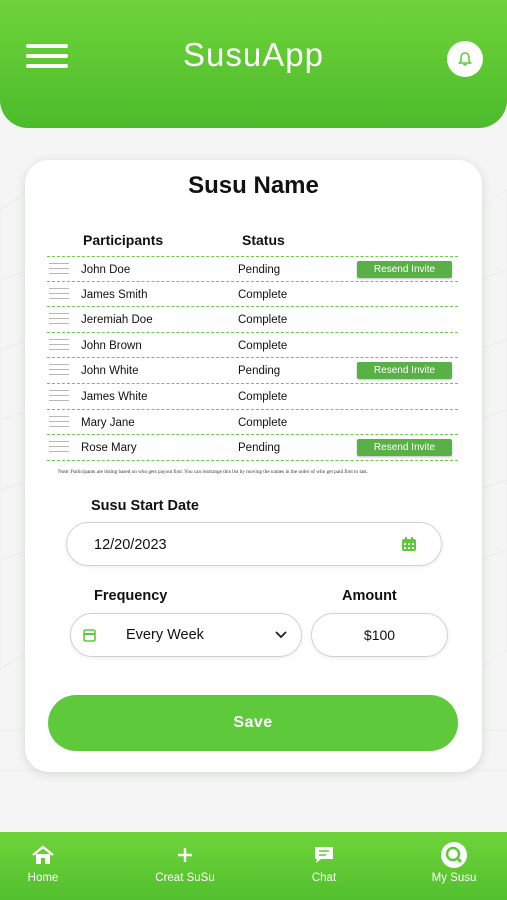 This screenshot has height=900, width=507. What do you see at coordinates (123, 240) in the screenshot?
I see `participants-column-header: Participants` at bounding box center [123, 240].